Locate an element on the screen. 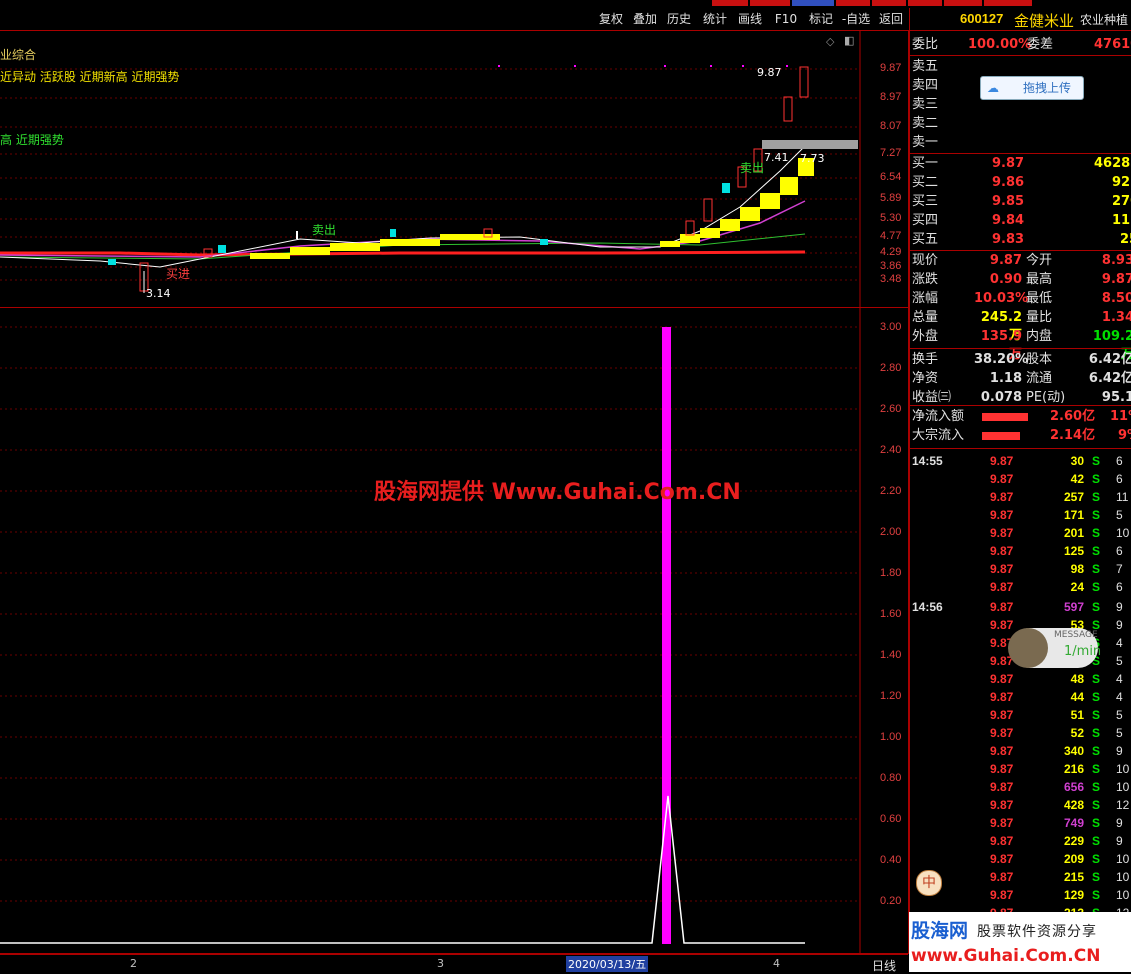 The image size is (1131, 974). quote-value: 1.34 is located at coordinates (1116, 317).